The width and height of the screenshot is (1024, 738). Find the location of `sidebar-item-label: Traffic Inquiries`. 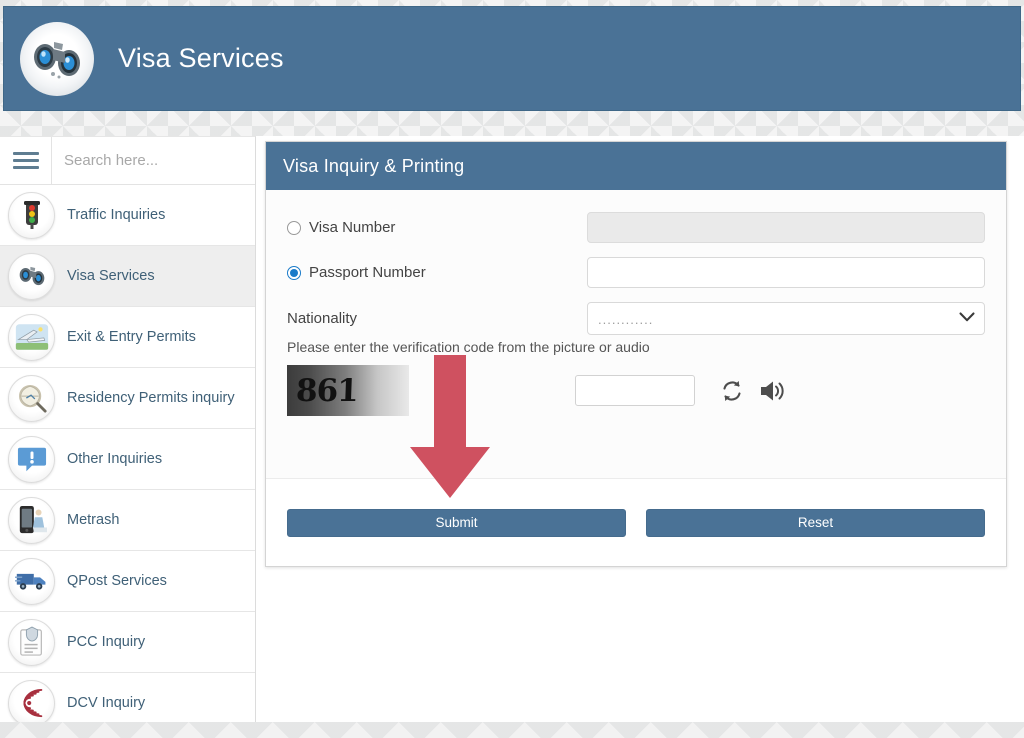

sidebar-item-label: Traffic Inquiries is located at coordinates (116, 215).